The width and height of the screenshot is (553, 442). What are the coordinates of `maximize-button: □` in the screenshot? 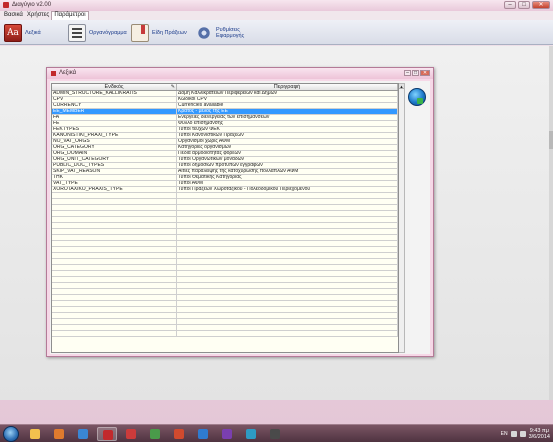 It's located at (524, 5).